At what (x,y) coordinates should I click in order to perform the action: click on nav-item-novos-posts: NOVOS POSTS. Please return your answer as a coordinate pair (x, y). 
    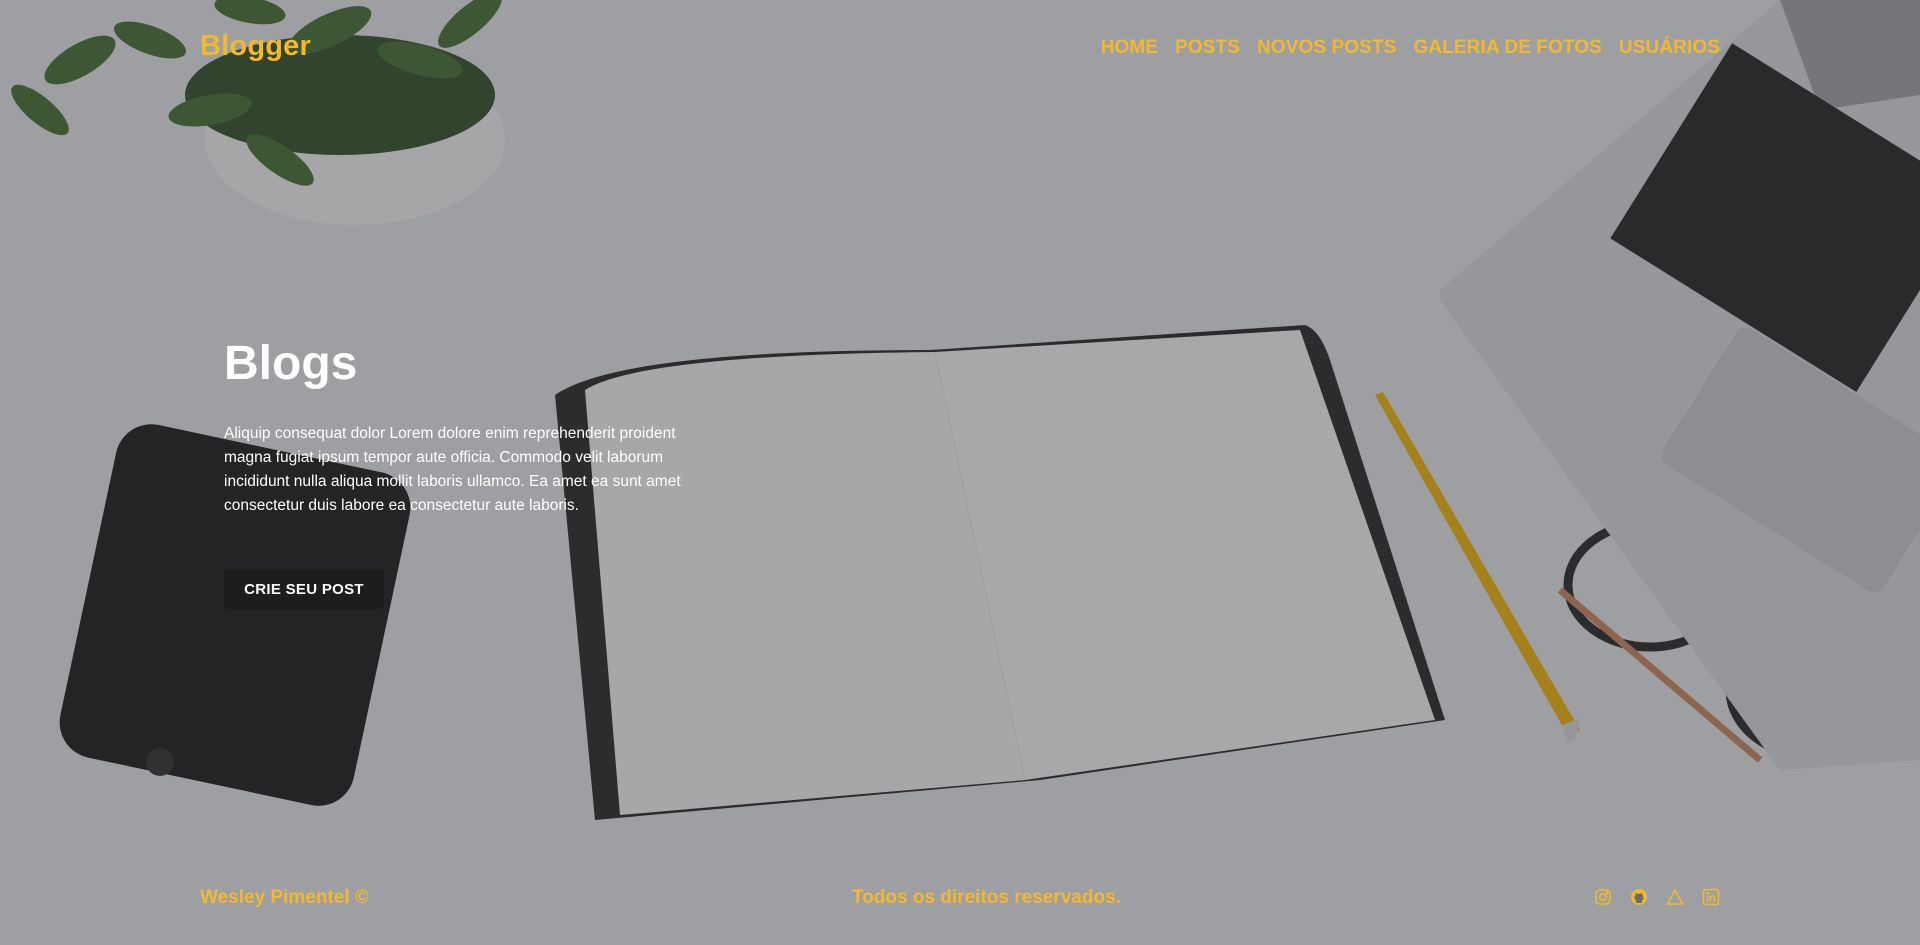
    Looking at the image, I should click on (1326, 48).